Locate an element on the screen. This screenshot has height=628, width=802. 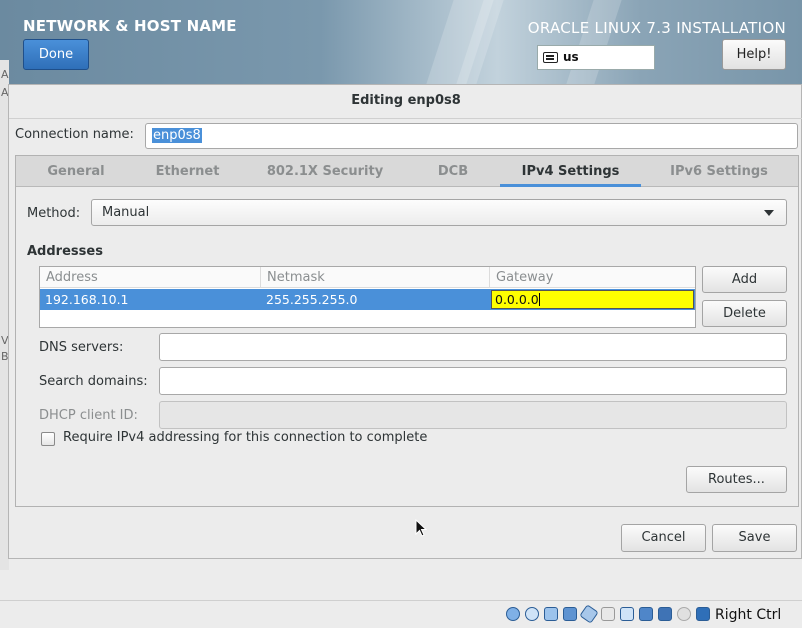
cpu-icon is located at coordinates (684, 614).